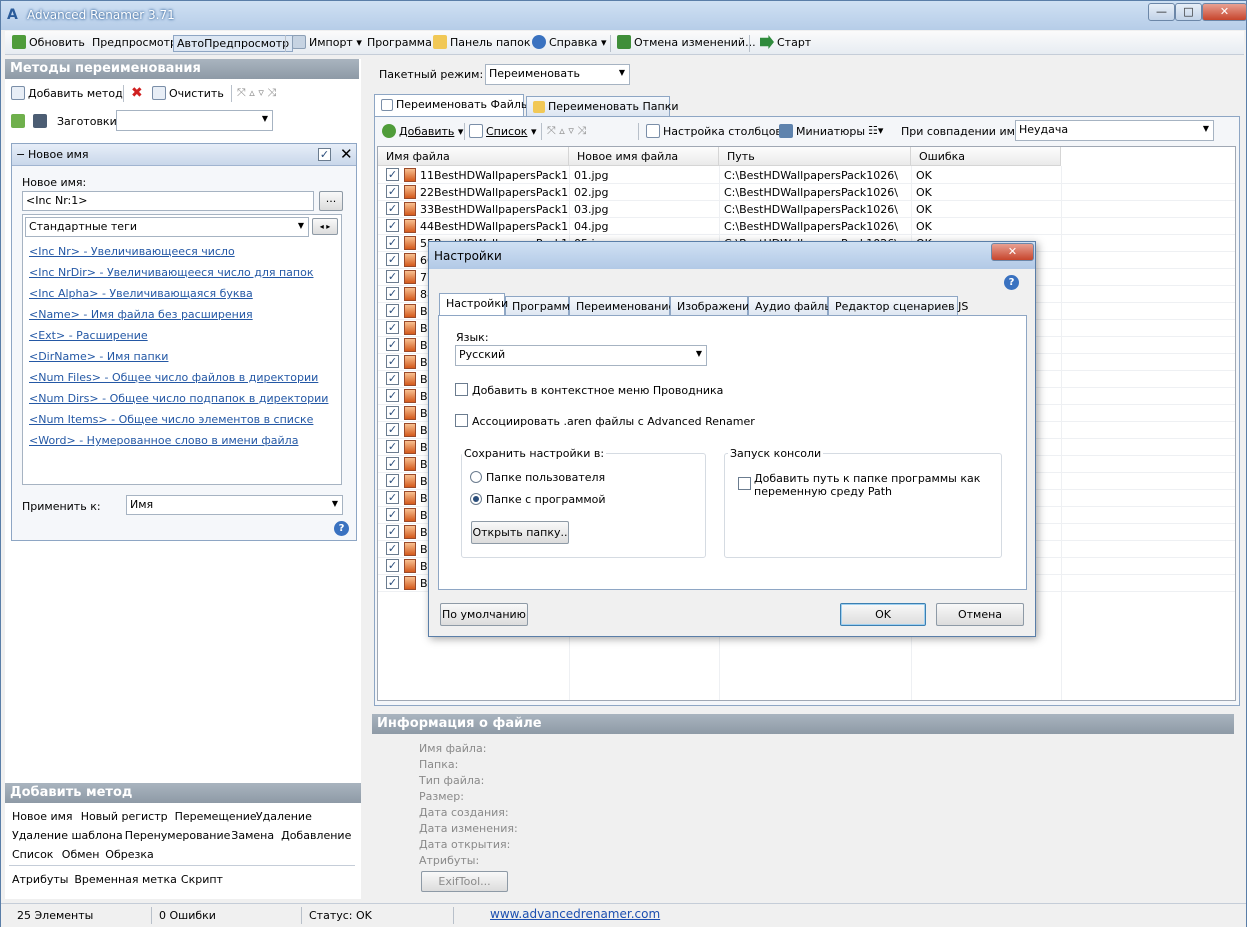 This screenshot has width=1247, height=927. What do you see at coordinates (168, 201) in the screenshot?
I see `new-name-input: <Inc Nr:1>` at bounding box center [168, 201].